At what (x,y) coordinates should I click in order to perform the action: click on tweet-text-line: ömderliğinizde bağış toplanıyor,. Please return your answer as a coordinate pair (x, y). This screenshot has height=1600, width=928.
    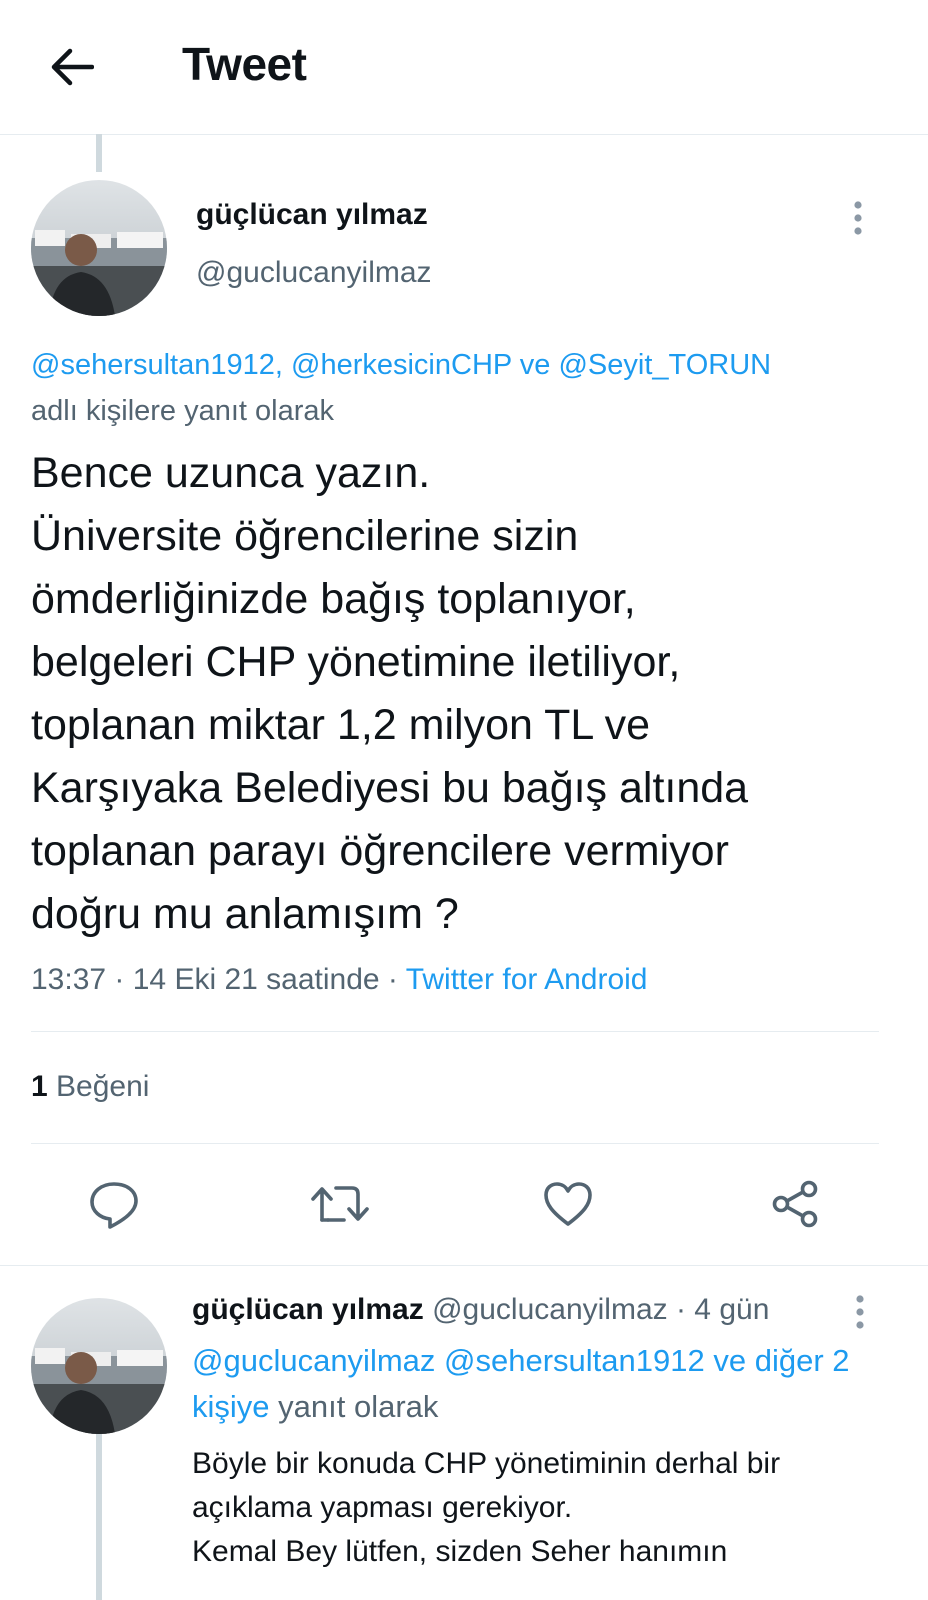
    Looking at the image, I should click on (333, 599).